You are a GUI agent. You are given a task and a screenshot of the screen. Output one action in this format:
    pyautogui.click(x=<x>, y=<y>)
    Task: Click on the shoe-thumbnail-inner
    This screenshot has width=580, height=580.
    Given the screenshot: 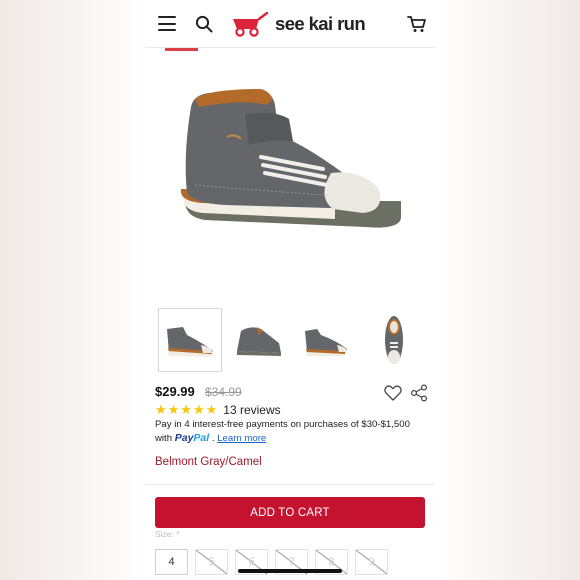 What is the action you would take?
    pyautogui.click(x=326, y=342)
    